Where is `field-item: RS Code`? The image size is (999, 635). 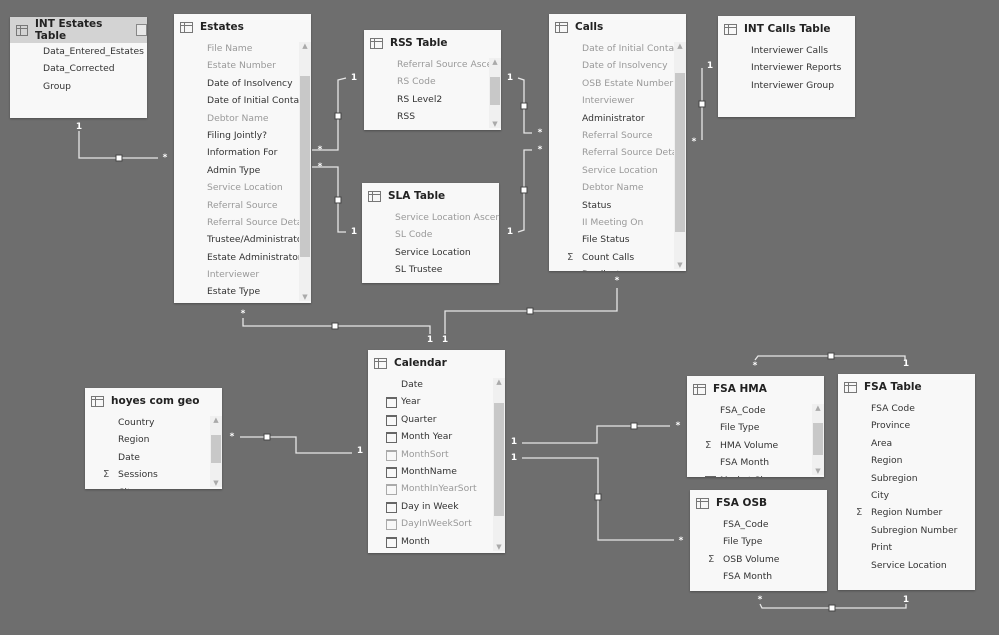
field-item: RS Code is located at coordinates (432, 81).